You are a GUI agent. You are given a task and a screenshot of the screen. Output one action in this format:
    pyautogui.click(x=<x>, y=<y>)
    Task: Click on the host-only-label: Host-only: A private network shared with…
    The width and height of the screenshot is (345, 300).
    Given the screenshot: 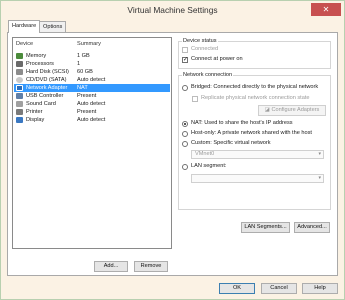 What is the action you would take?
    pyautogui.click(x=251, y=133)
    